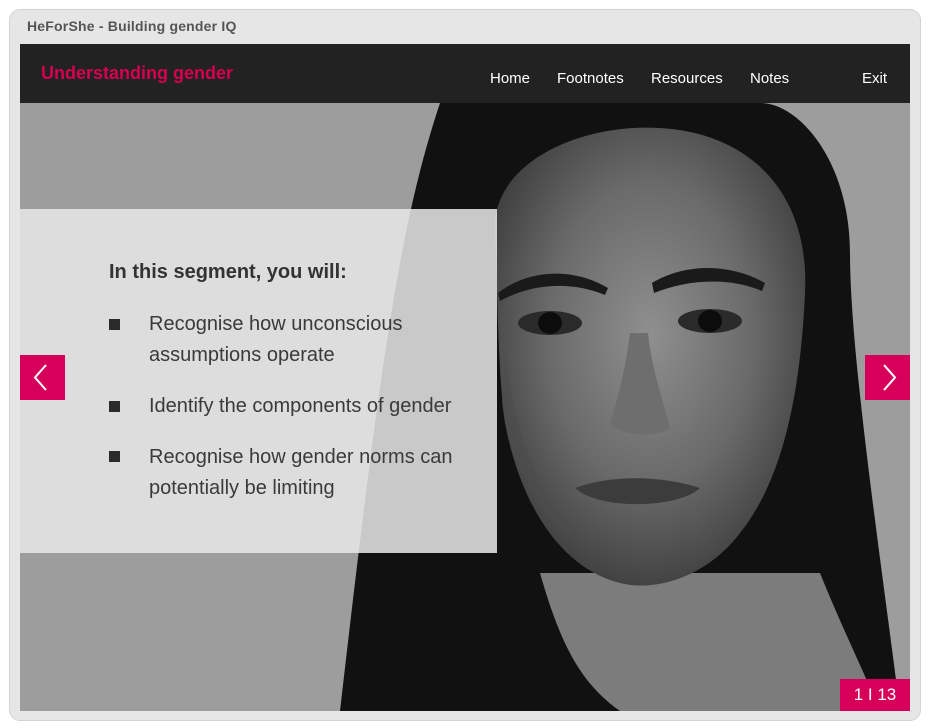  Describe the element at coordinates (510, 78) in the screenshot. I see `nav-home-link: Home` at that location.